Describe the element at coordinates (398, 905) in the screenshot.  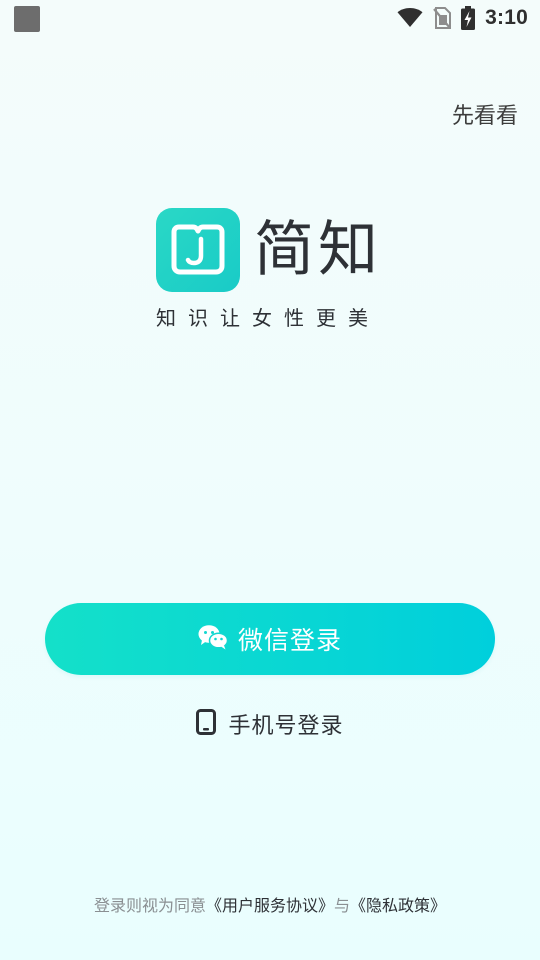
I see `privacy-policy-link: 《隐私政策》` at that location.